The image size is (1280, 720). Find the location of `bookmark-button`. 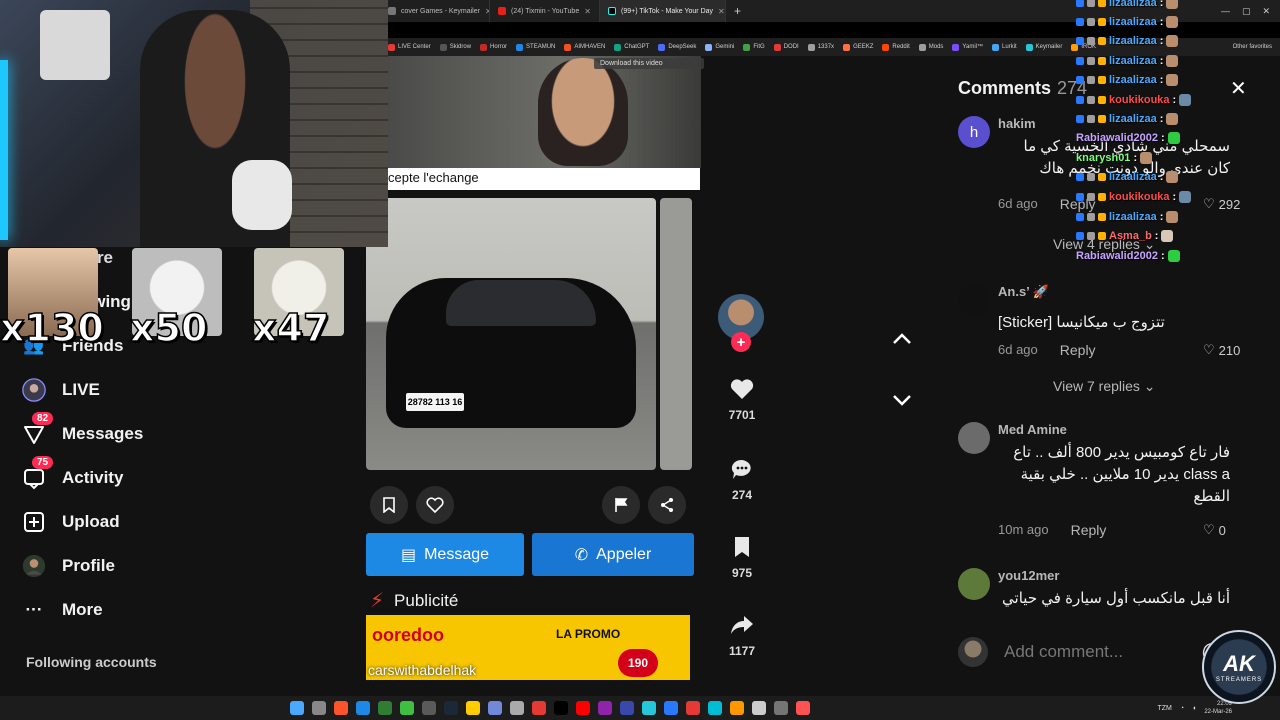

bookmark-button is located at coordinates (389, 505).